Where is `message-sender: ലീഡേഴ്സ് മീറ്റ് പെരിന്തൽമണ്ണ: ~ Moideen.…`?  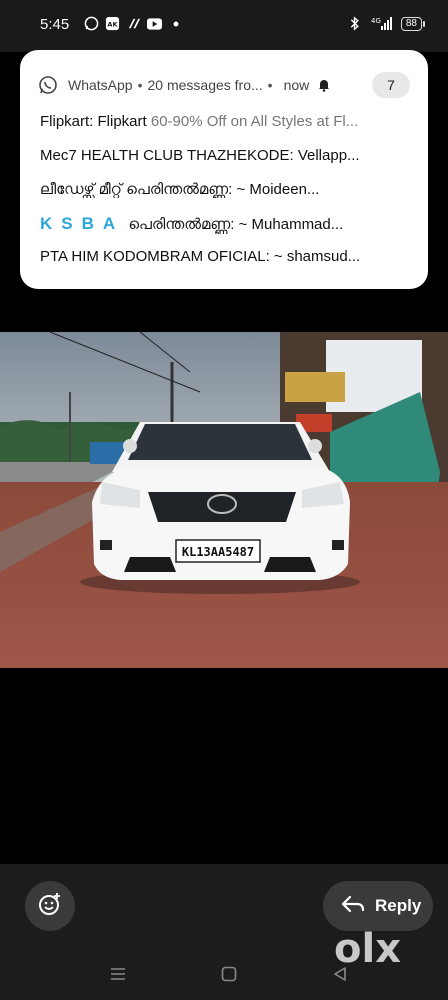
message-sender: ലീഡേഴ്സ് മീറ്റ് പെരിന്തൽമണ്ണ: ~ Moideen.… is located at coordinates (180, 189).